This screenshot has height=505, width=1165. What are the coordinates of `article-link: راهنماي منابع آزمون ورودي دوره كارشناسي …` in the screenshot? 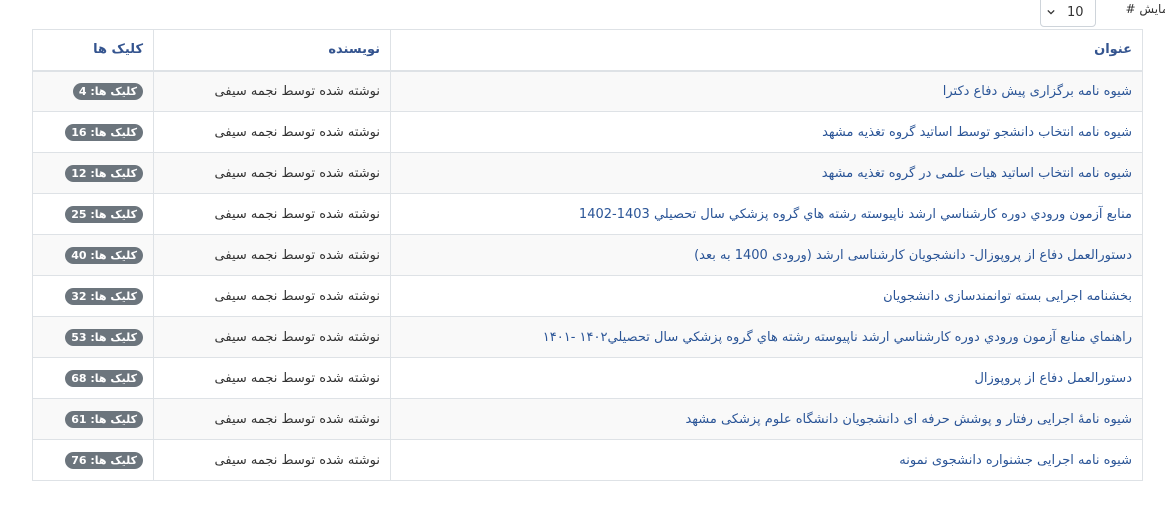 It's located at (837, 337).